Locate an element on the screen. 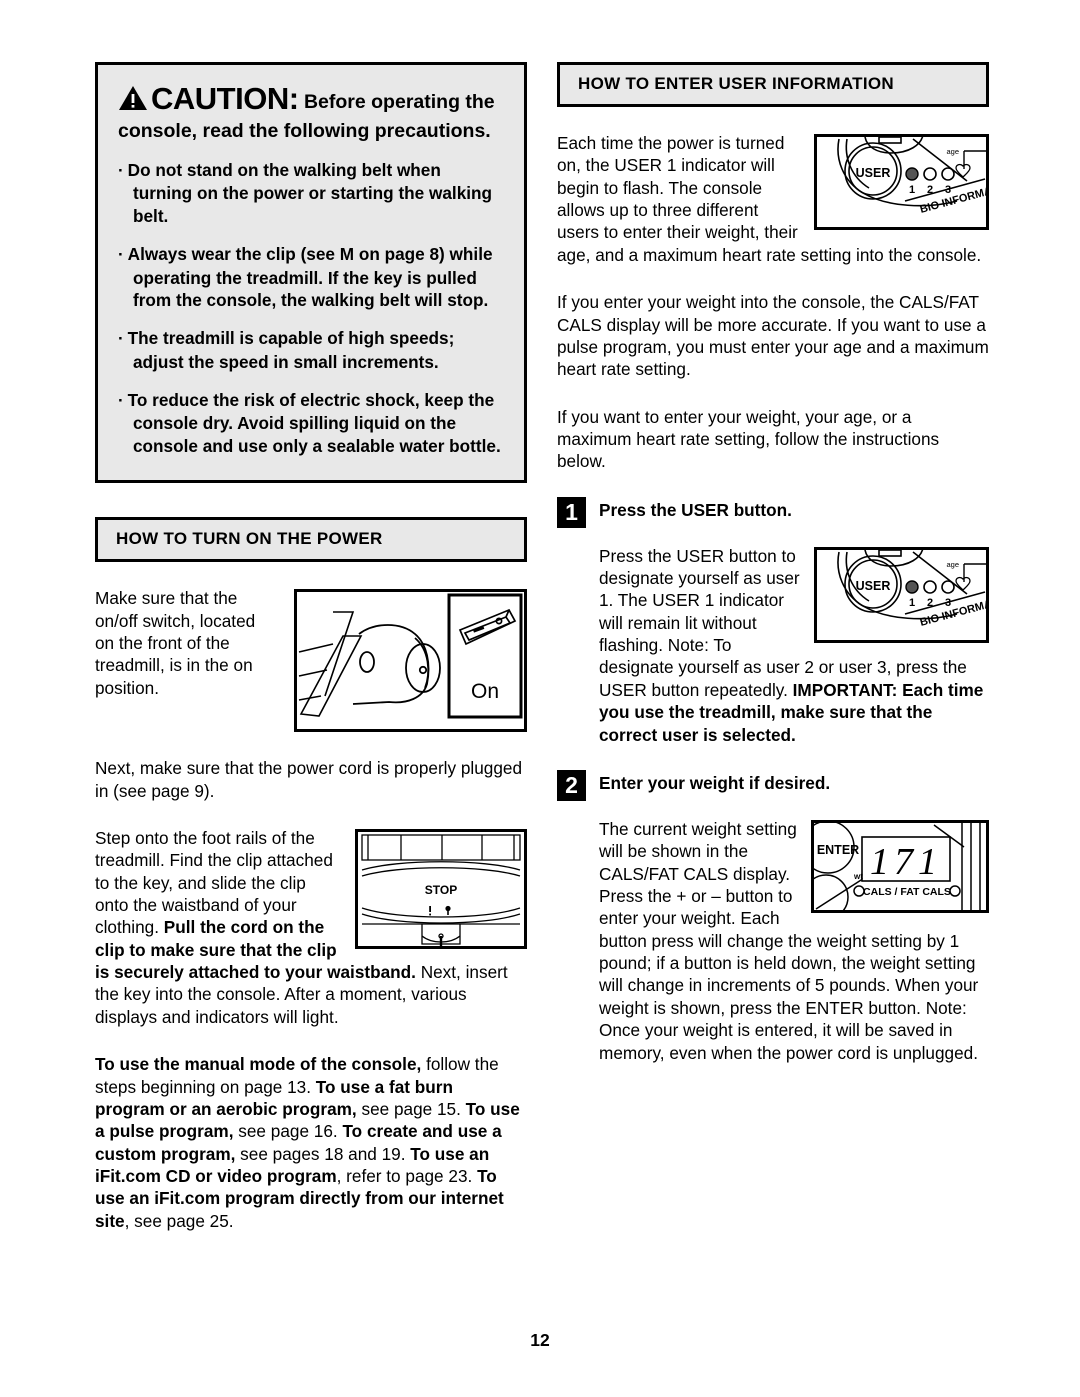 This screenshot has height=1397, width=1080. p4-s9: , refer to page 23. is located at coordinates (407, 1175).